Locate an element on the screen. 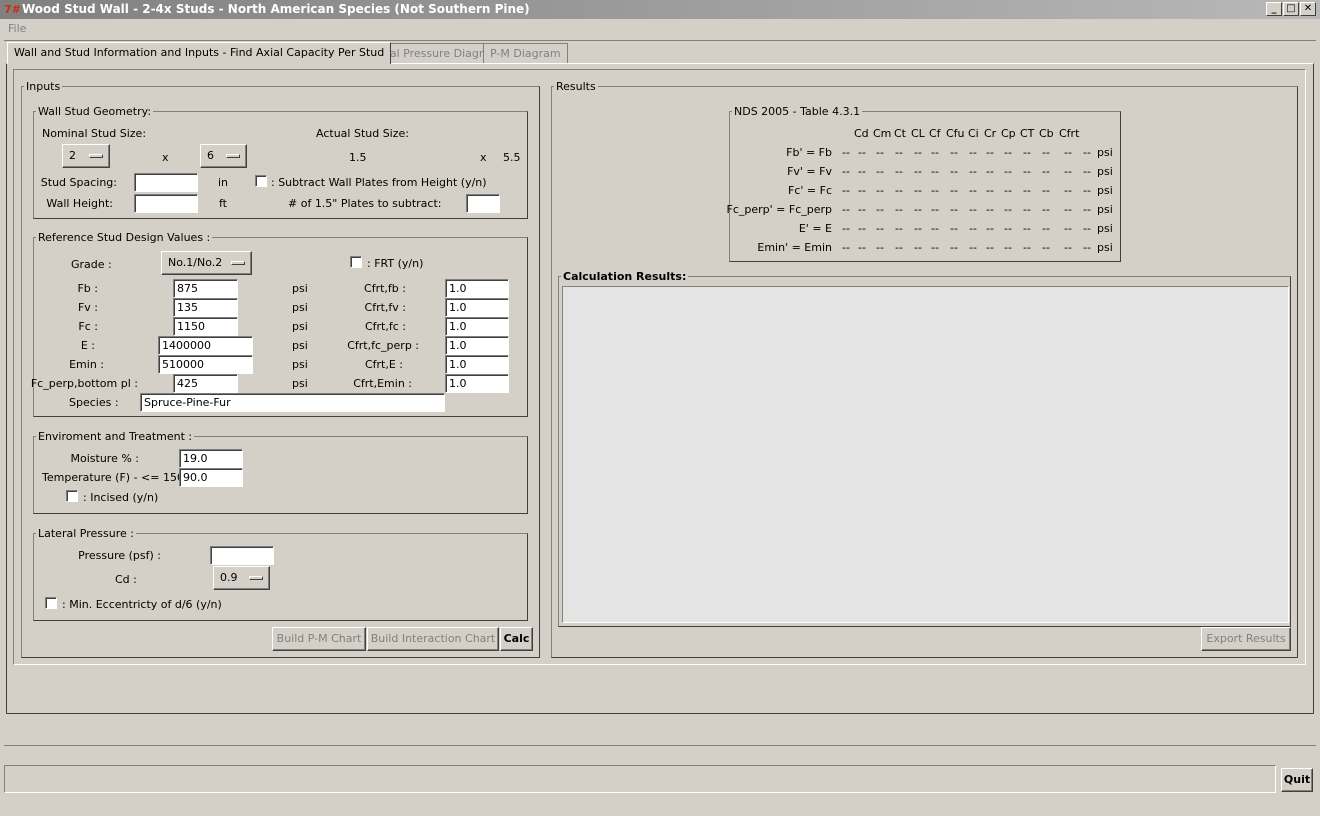 This screenshot has width=1320, height=816. wall-height-input is located at coordinates (166, 203).